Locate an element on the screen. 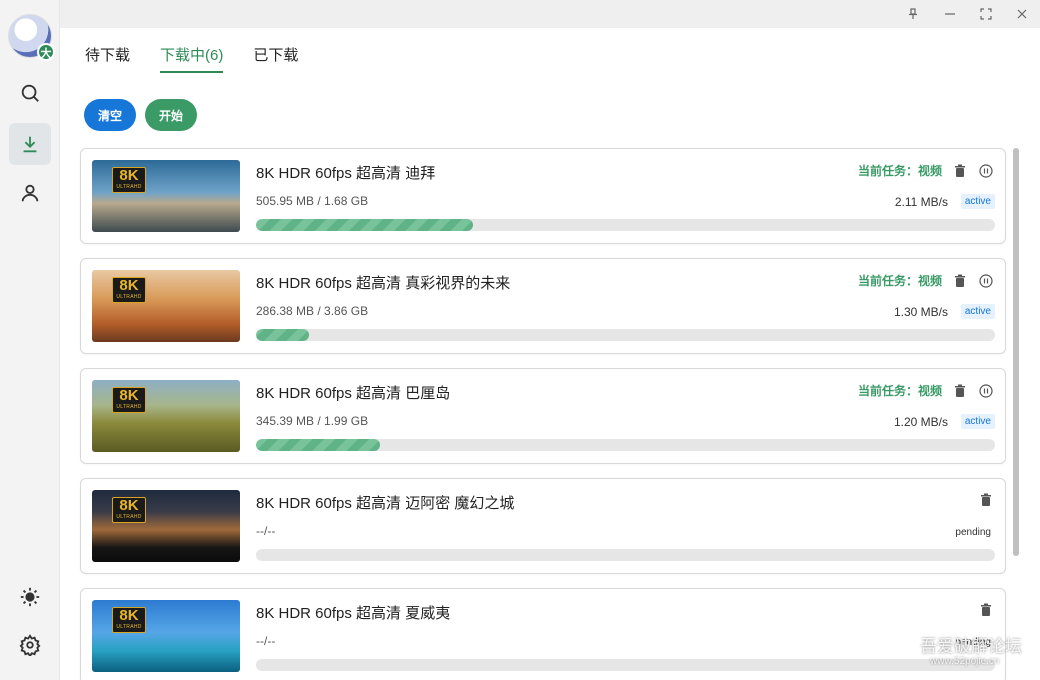  sidebar-item-search is located at coordinates (30, 93).